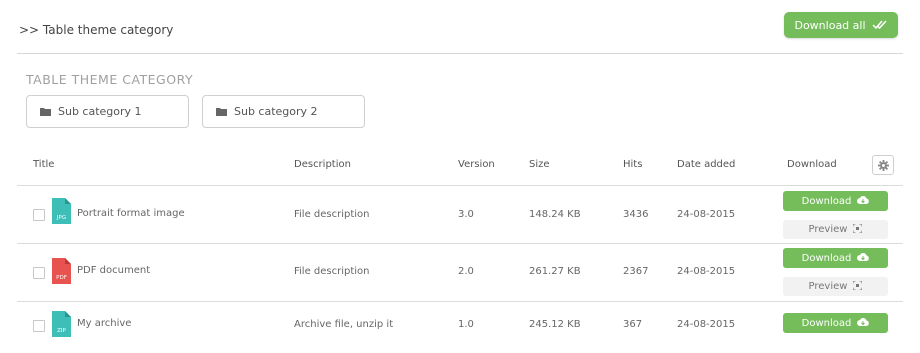 The height and width of the screenshot is (353, 920). I want to click on file-hits: 2367, so click(636, 271).